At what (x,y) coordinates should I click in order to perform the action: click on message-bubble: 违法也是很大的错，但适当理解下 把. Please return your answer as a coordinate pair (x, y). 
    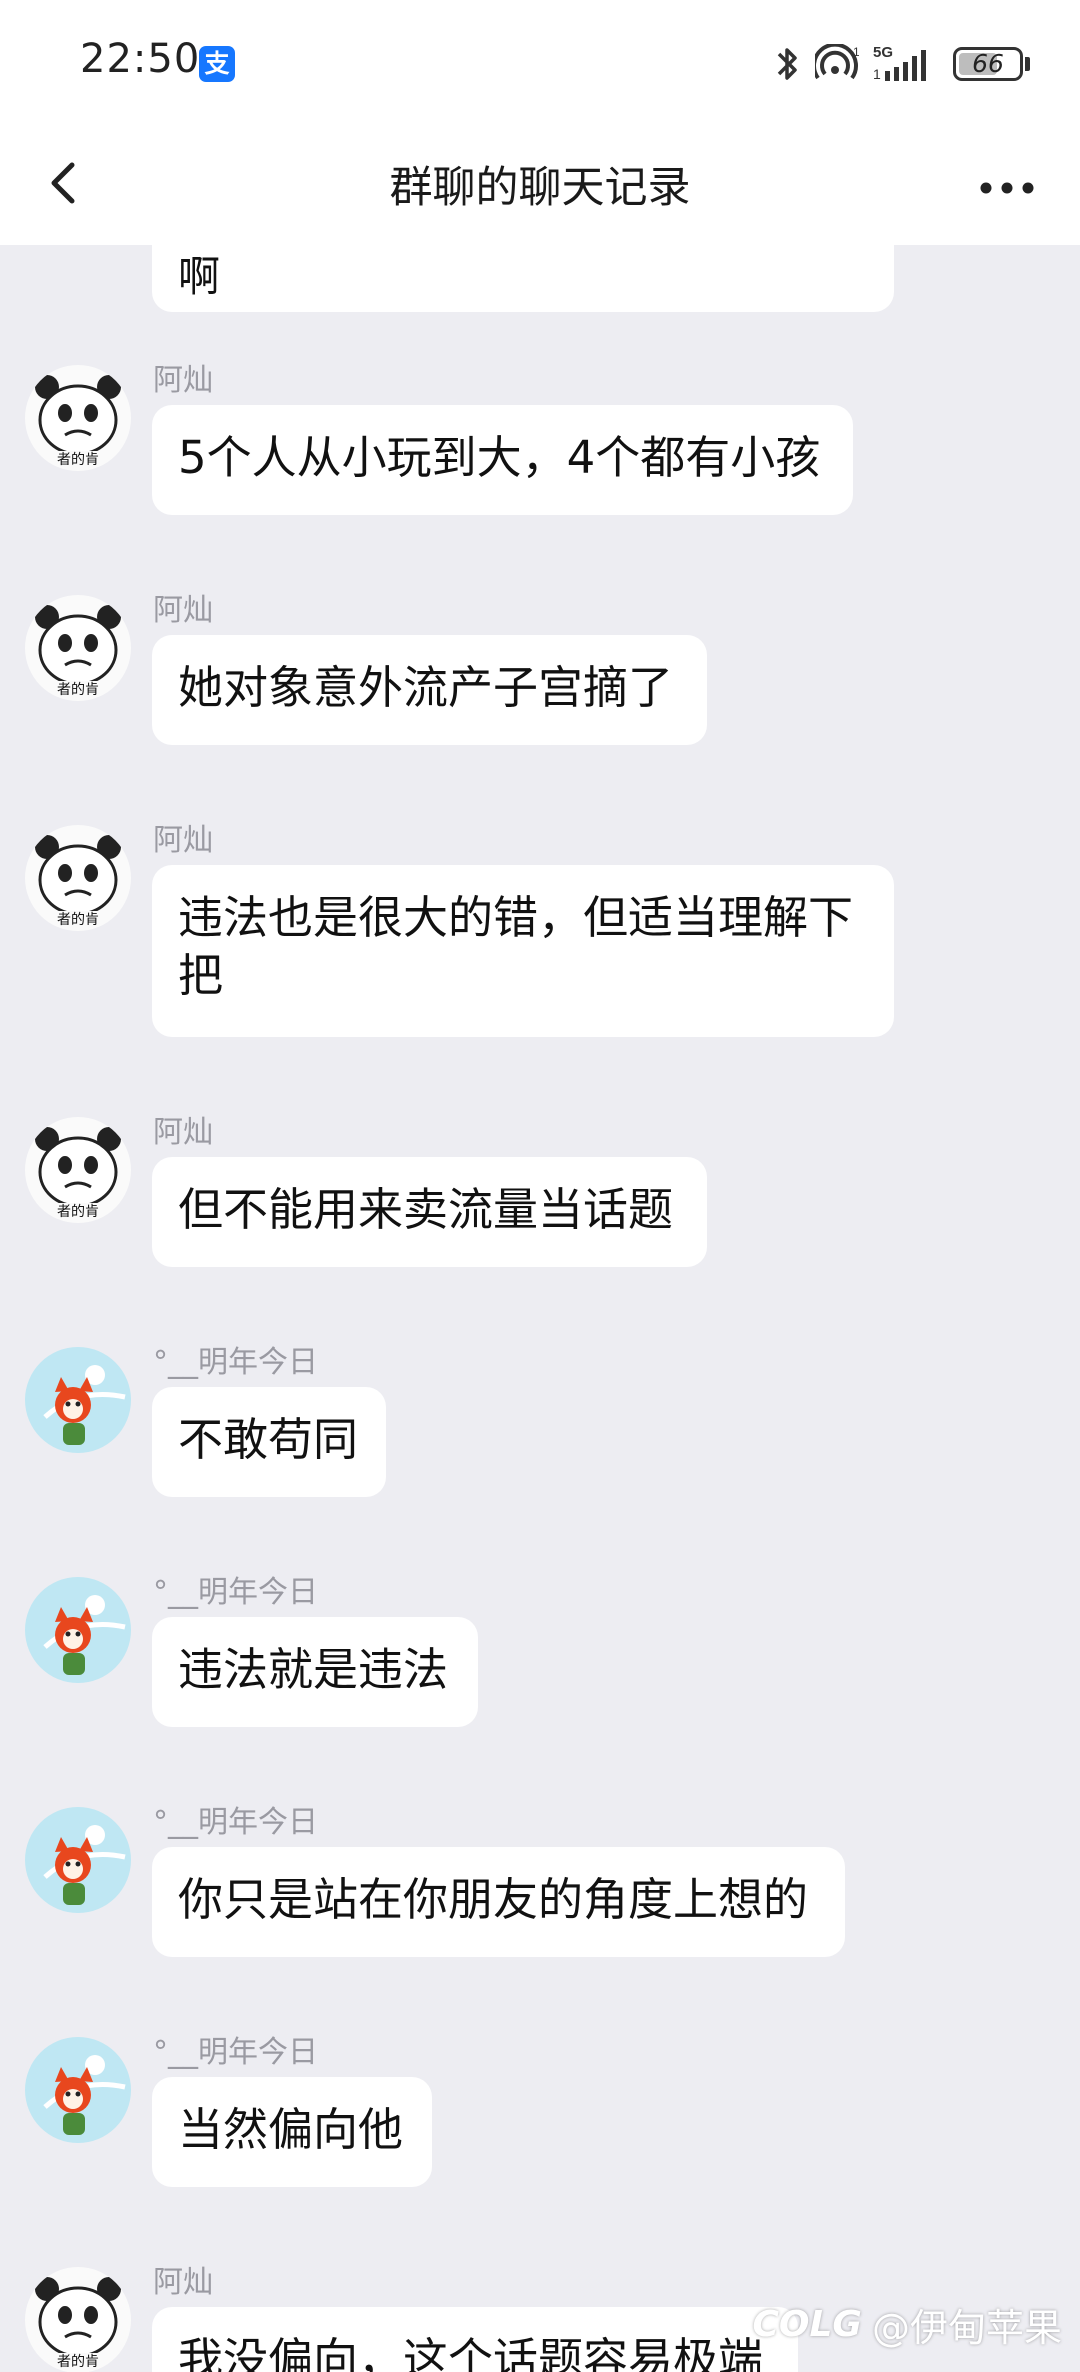
    Looking at the image, I should click on (523, 951).